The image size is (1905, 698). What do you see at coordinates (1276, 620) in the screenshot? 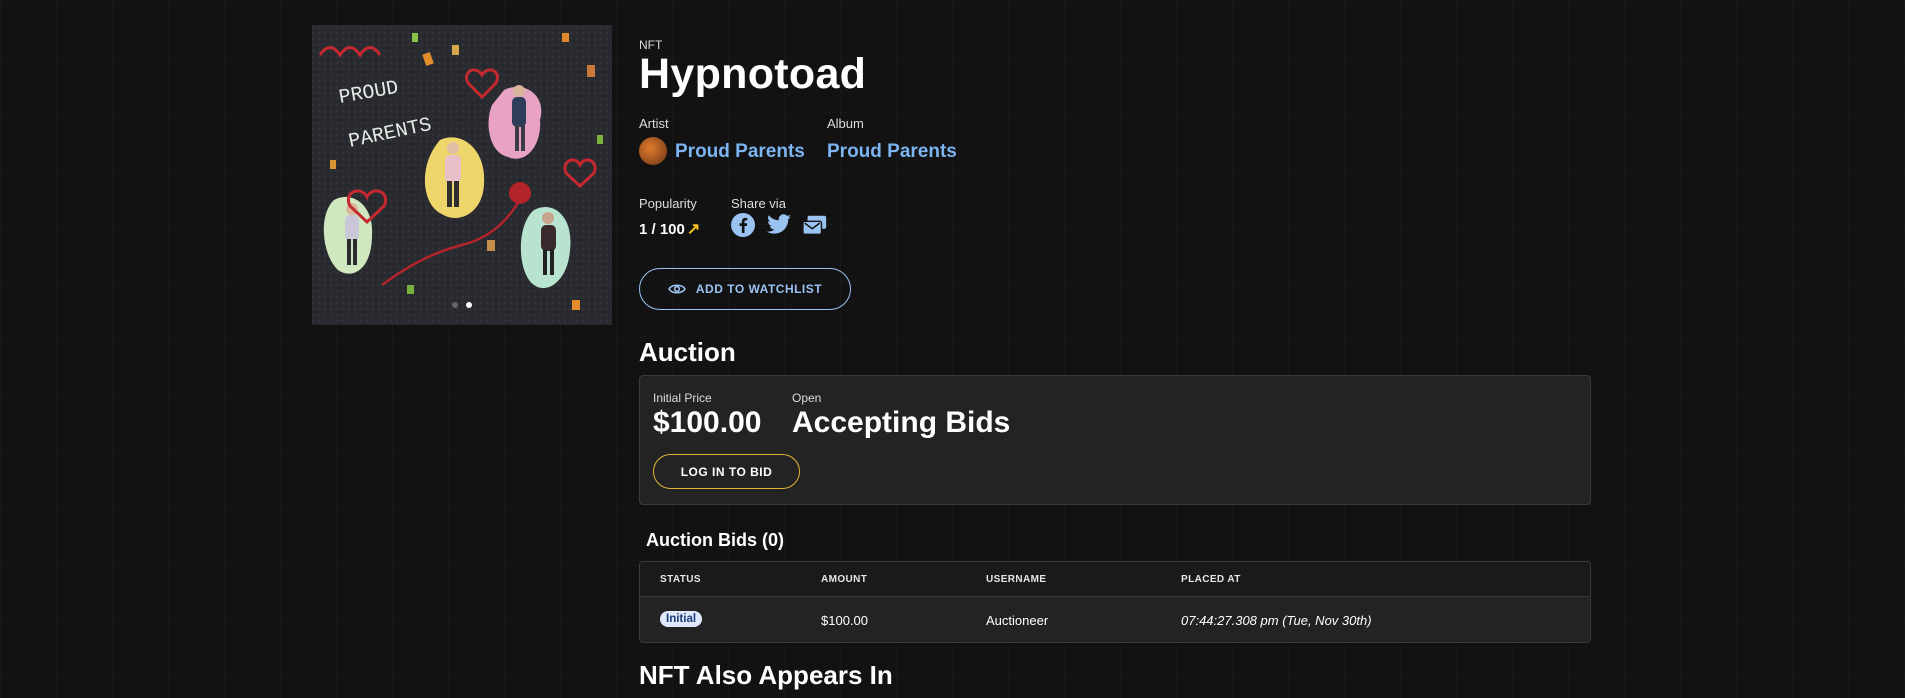
I see `bid-placed-at: 07:44:27.308 pm (Tue, Nov 30th)` at bounding box center [1276, 620].